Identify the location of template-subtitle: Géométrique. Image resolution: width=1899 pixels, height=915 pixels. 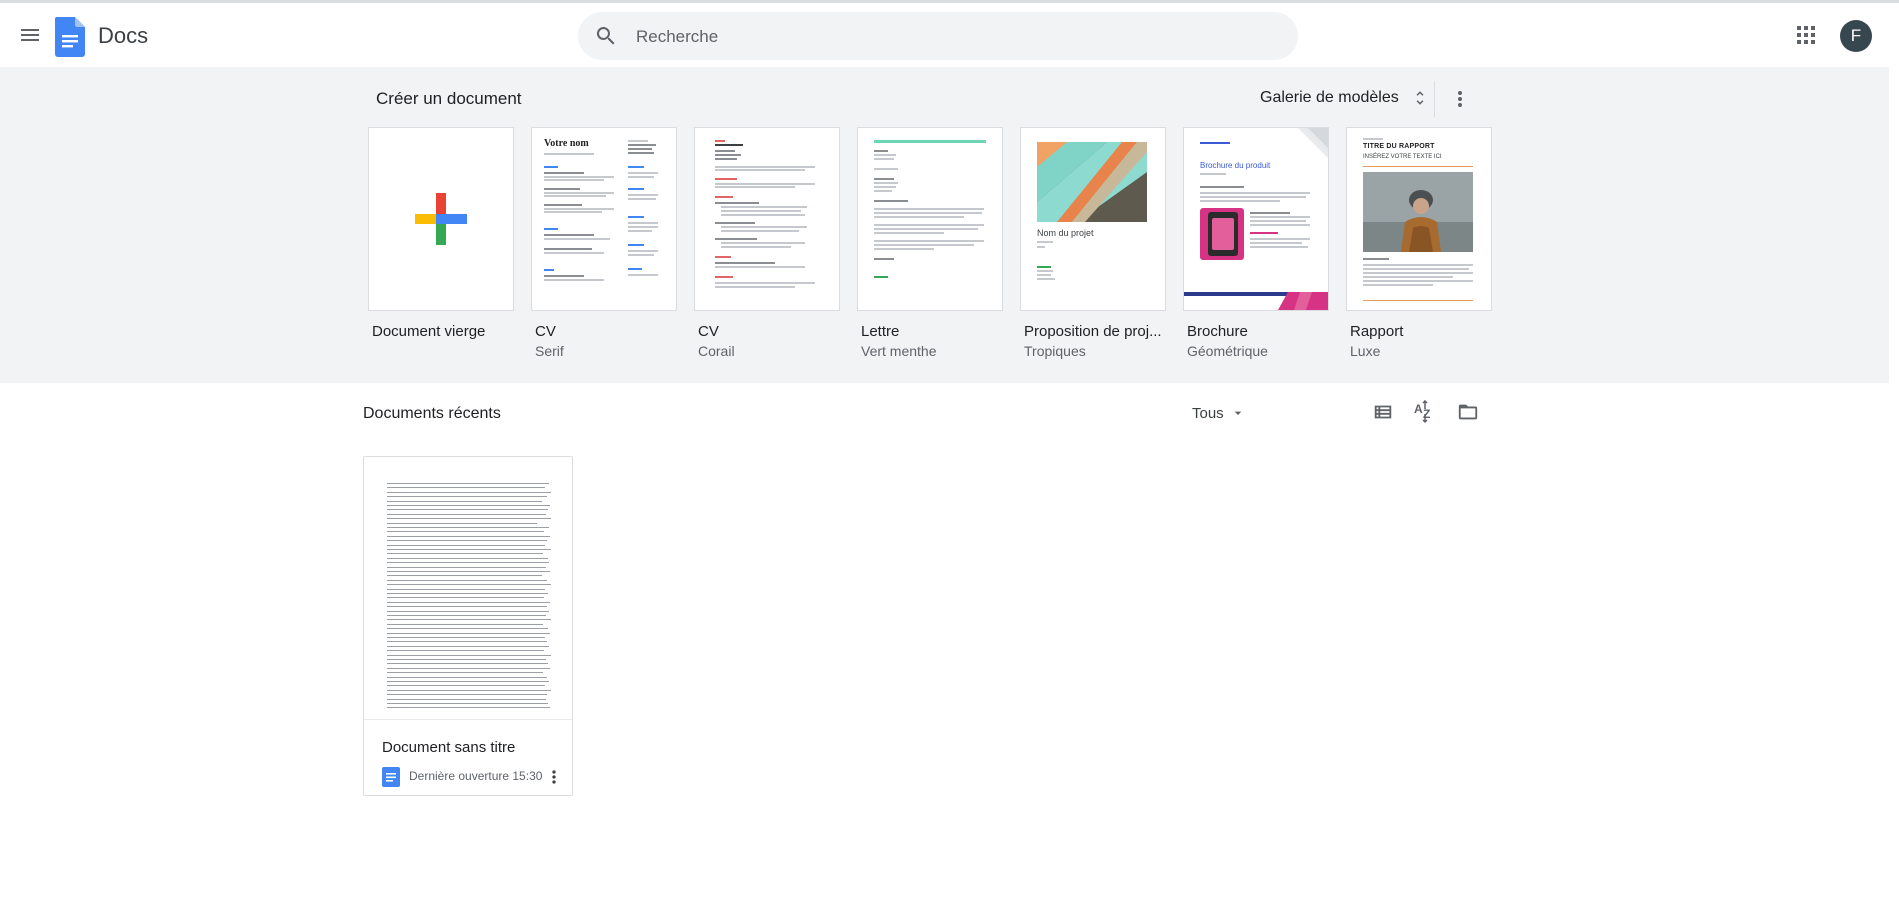
(1227, 351).